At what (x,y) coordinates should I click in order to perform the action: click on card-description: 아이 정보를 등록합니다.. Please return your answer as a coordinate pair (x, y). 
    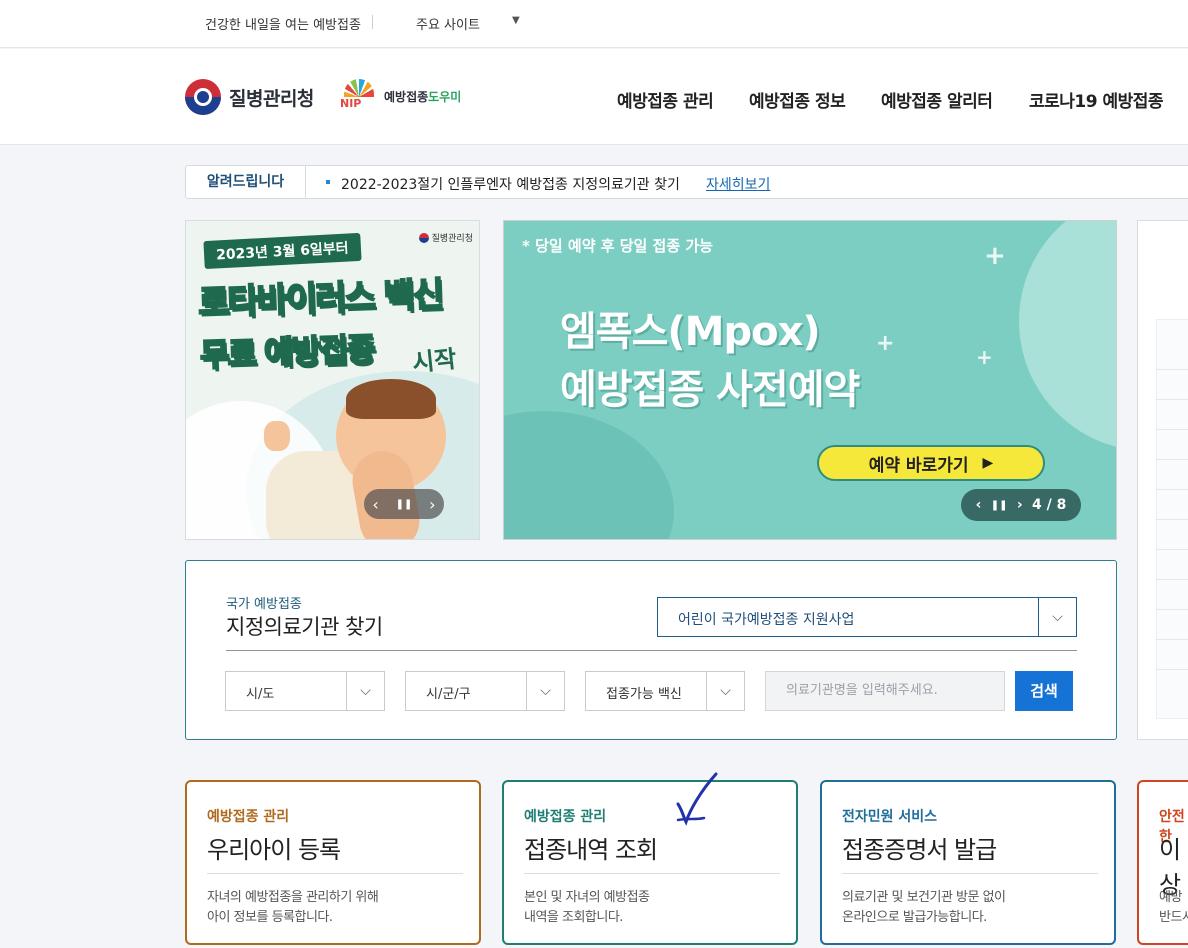
    Looking at the image, I should click on (270, 917).